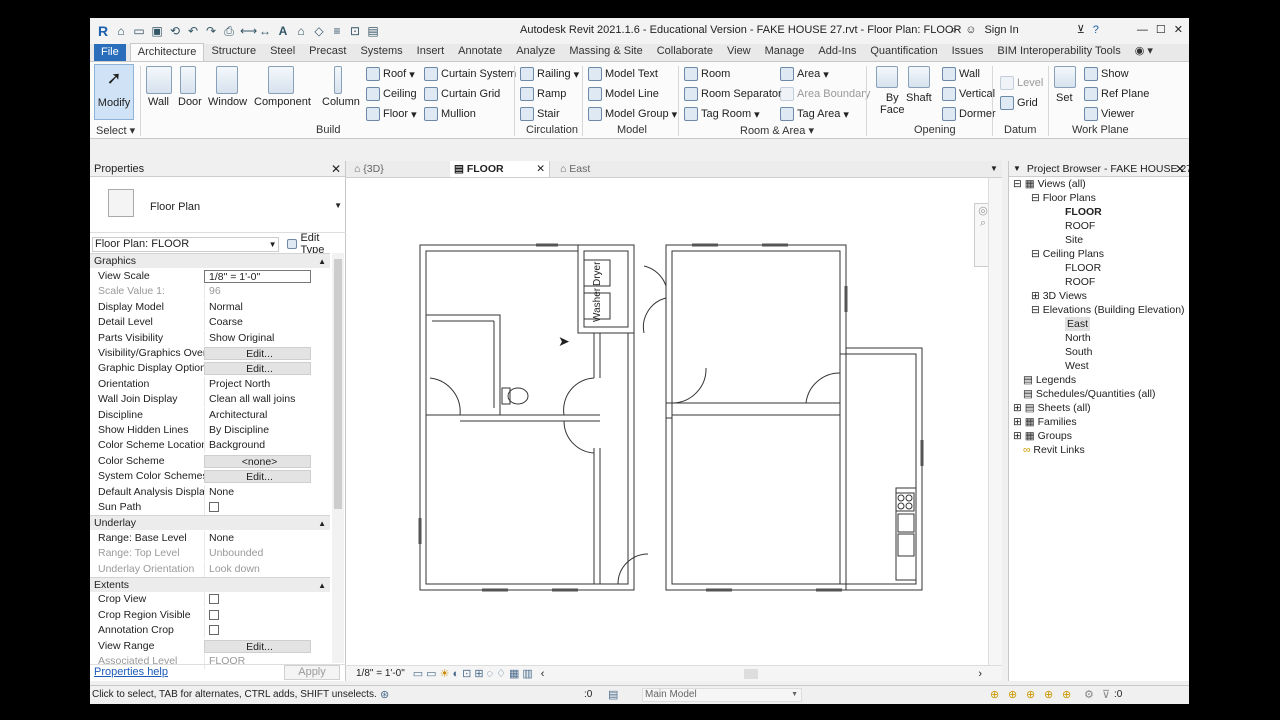 The width and height of the screenshot is (1280, 720). I want to click on sun-path-icon: ☀, so click(445, 673).